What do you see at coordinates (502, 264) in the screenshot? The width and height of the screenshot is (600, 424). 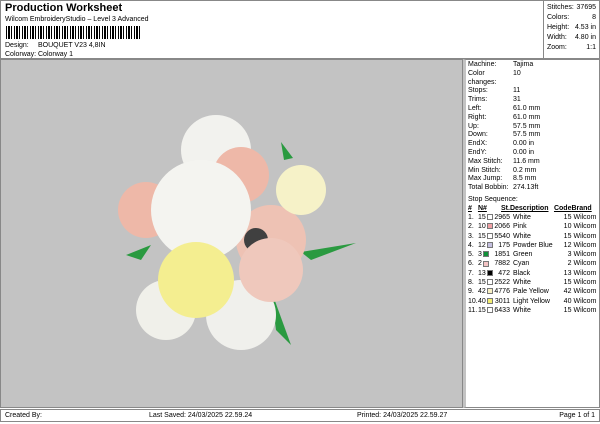 I see `stitch-count: 7882` at bounding box center [502, 264].